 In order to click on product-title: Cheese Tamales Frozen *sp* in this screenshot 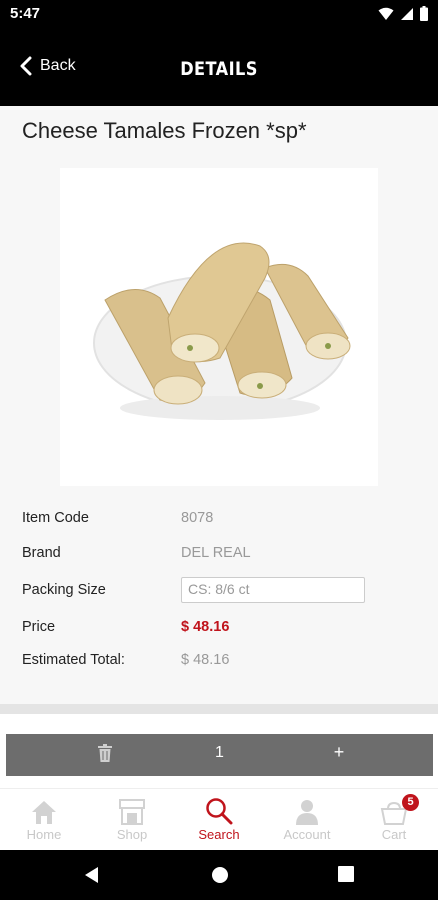, I will do `click(164, 130)`.